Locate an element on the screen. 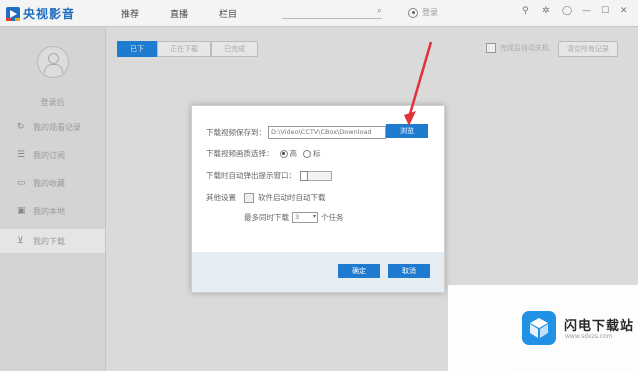 The width and height of the screenshot is (638, 371). quality-standard-label: 标 is located at coordinates (317, 153).